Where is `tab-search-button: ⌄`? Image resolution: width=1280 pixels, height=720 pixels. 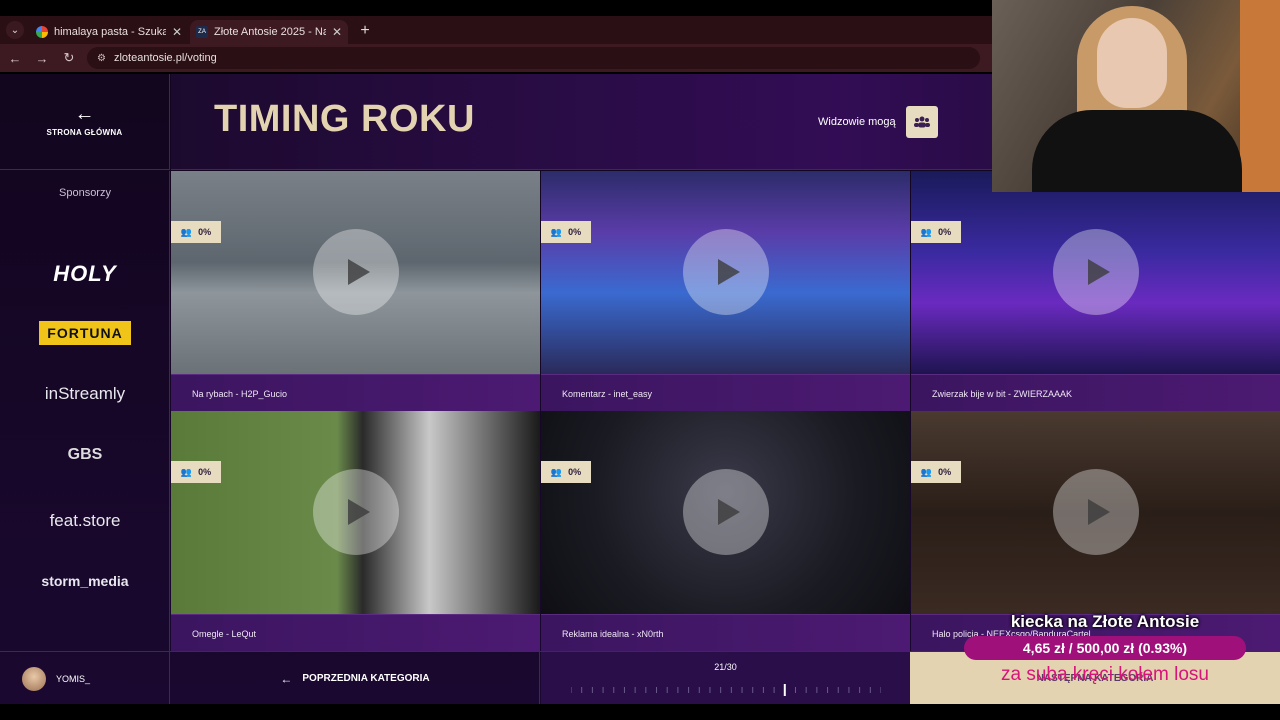 tab-search-button: ⌄ is located at coordinates (15, 30).